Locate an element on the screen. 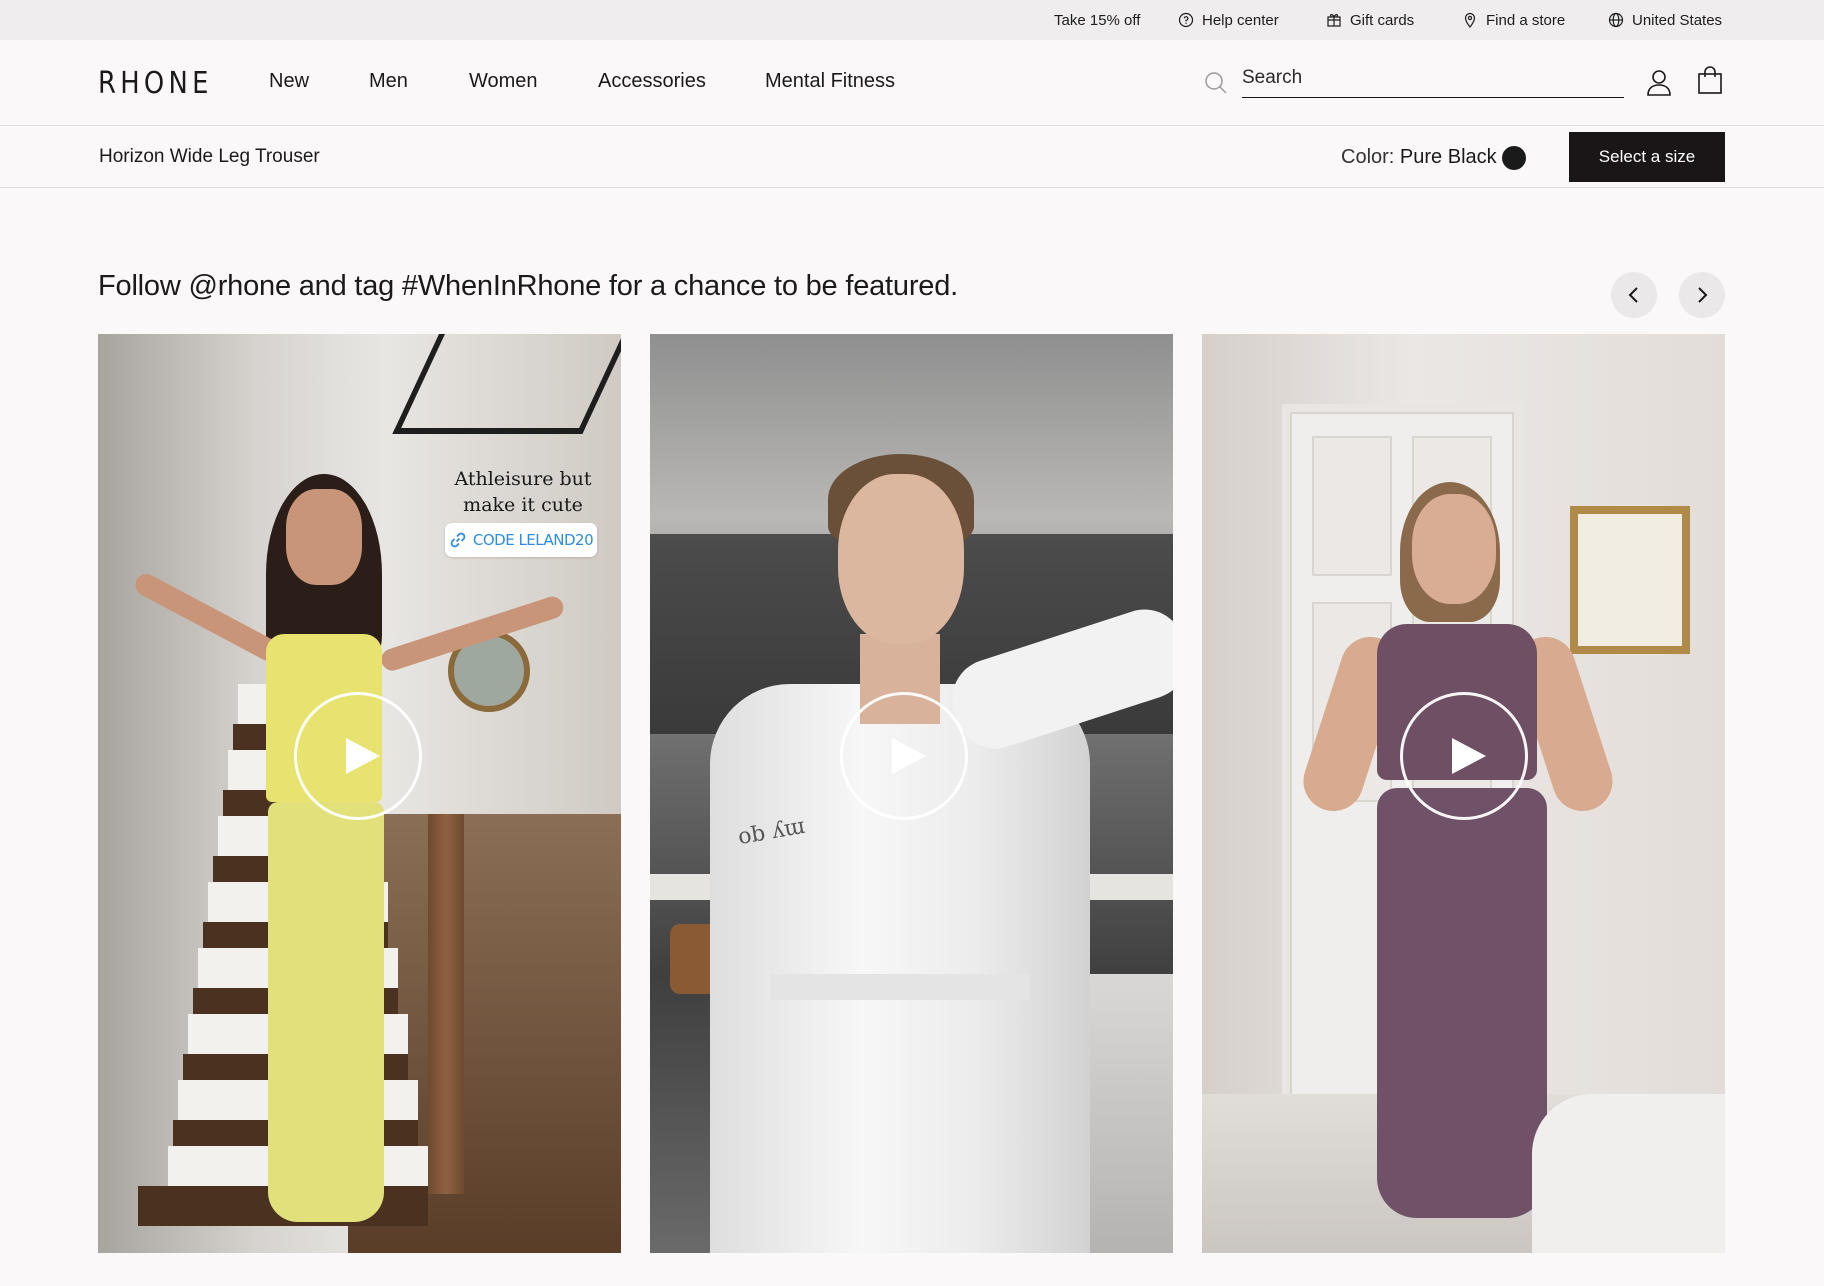  color-label: Color: is located at coordinates (1368, 157).